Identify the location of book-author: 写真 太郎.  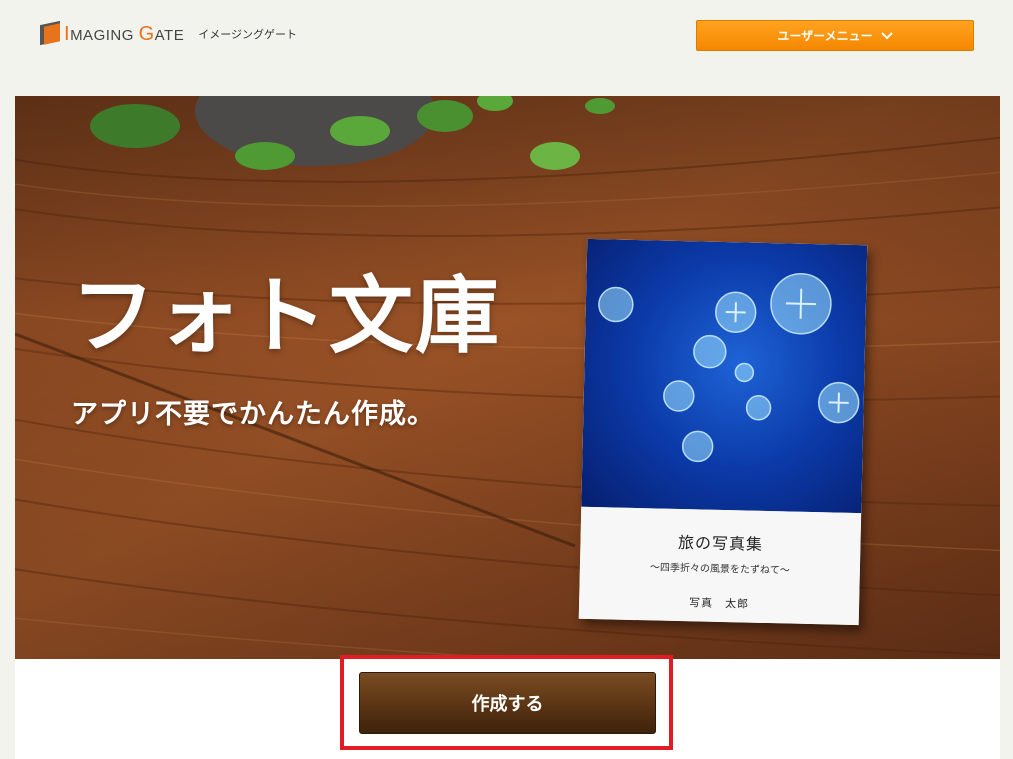
(719, 603).